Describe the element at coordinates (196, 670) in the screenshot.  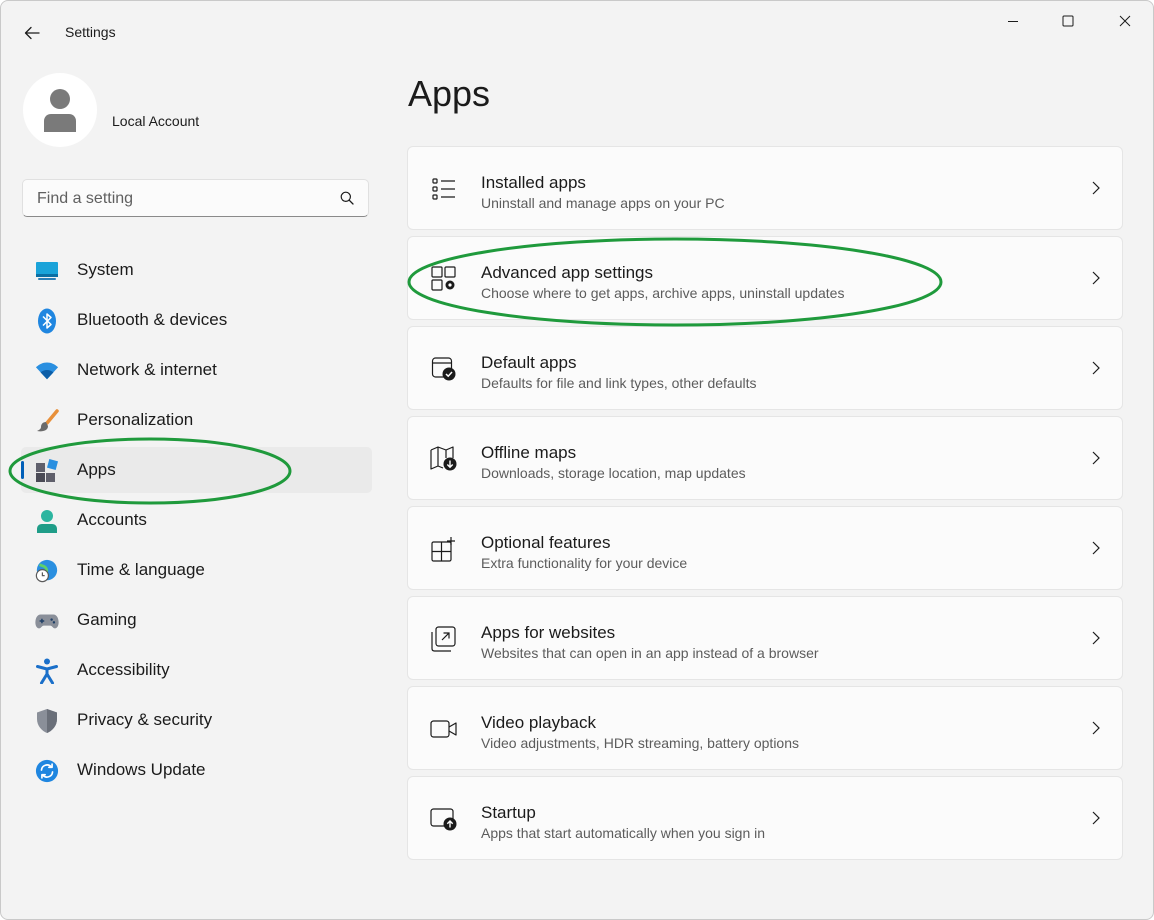
I see `sidebar-item-accessibility: Accessibility` at that location.